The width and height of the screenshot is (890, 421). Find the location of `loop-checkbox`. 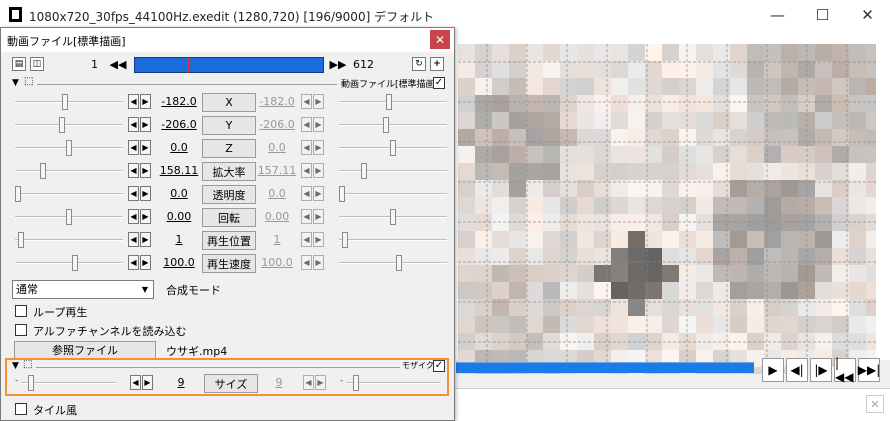

loop-checkbox is located at coordinates (21, 311).